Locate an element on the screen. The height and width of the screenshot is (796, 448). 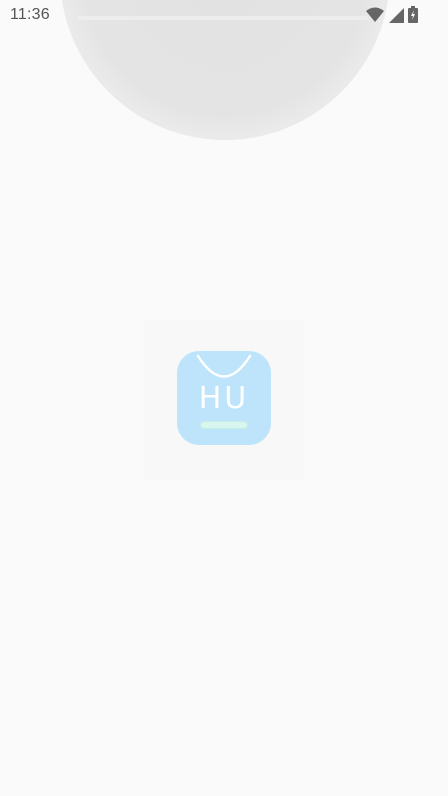
status-time: 11:36 is located at coordinates (30, 14).